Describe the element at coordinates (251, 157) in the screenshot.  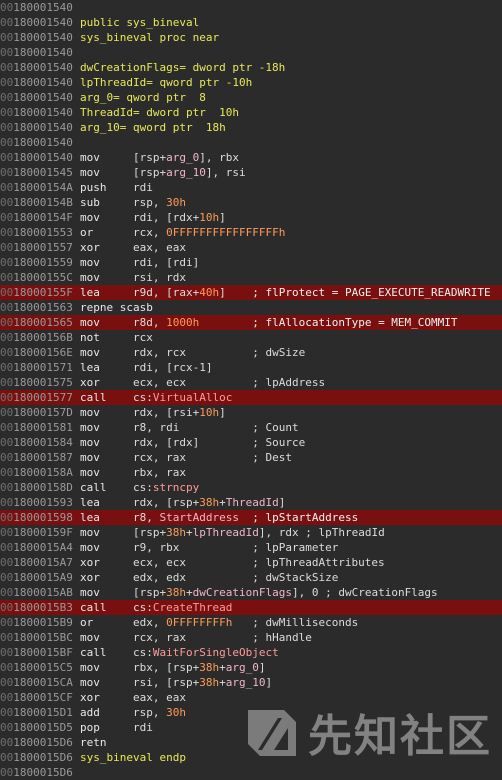
I see `code-line: 00180001540 mov [rsp+arg_0], rbx` at that location.